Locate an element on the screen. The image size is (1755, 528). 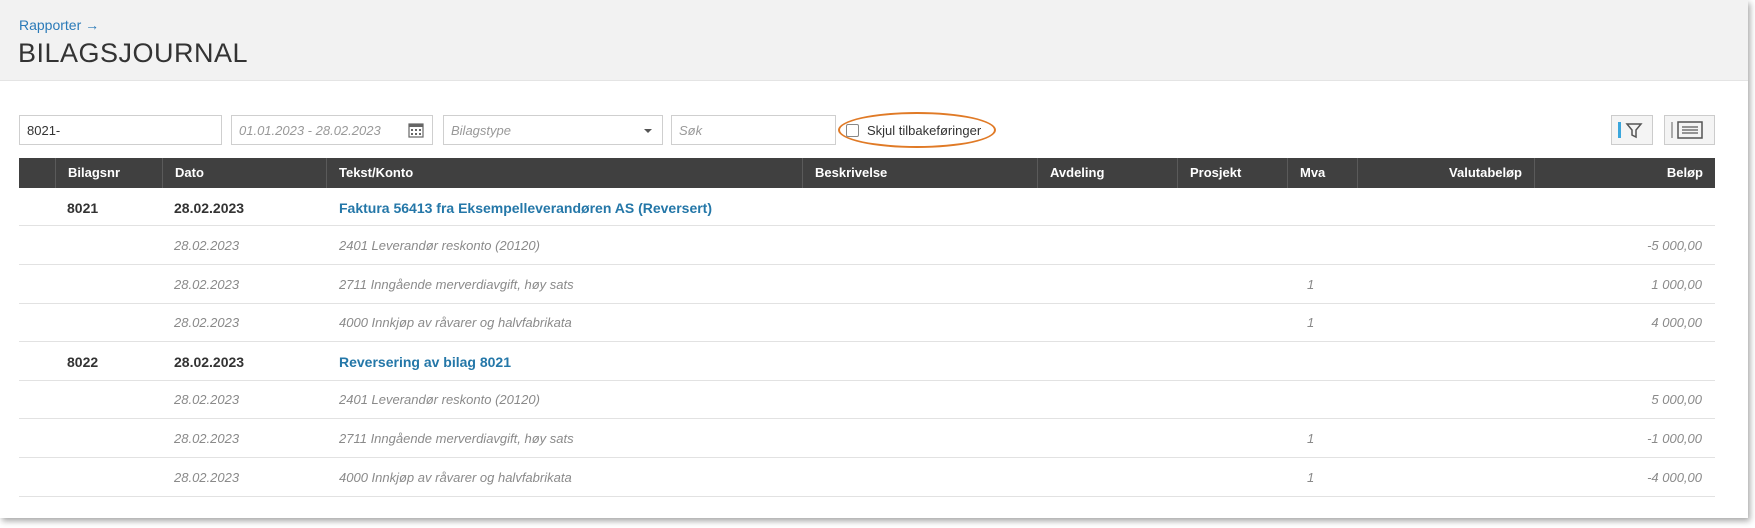
line-belop: -1 000,00 is located at coordinates (1674, 438).